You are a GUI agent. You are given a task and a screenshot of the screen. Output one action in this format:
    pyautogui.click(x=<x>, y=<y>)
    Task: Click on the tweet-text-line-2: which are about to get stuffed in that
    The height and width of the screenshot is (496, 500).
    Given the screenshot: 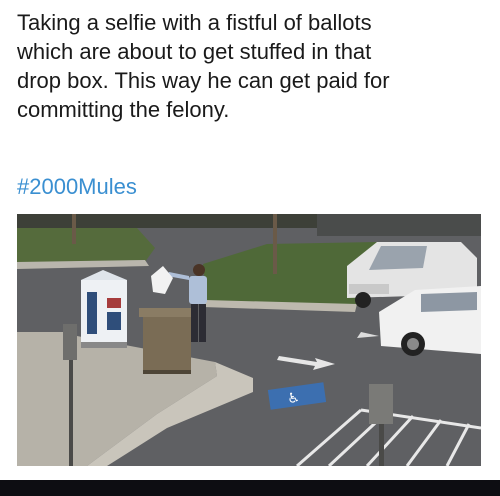 What is the action you would take?
    pyautogui.click(x=194, y=51)
    